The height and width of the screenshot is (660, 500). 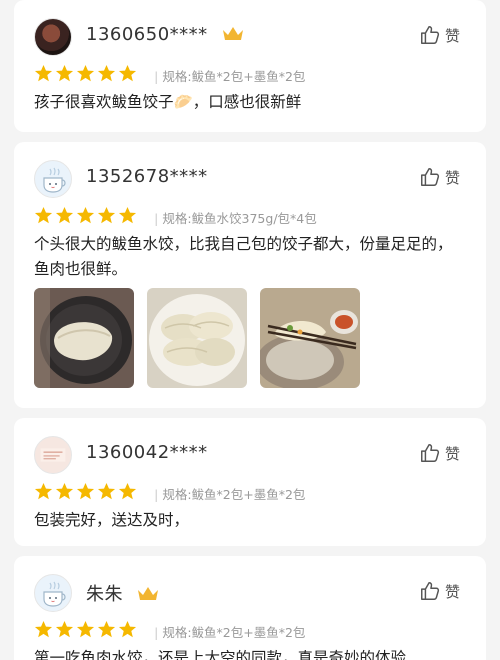 I want to click on username: 朱朱, so click(x=122, y=593).